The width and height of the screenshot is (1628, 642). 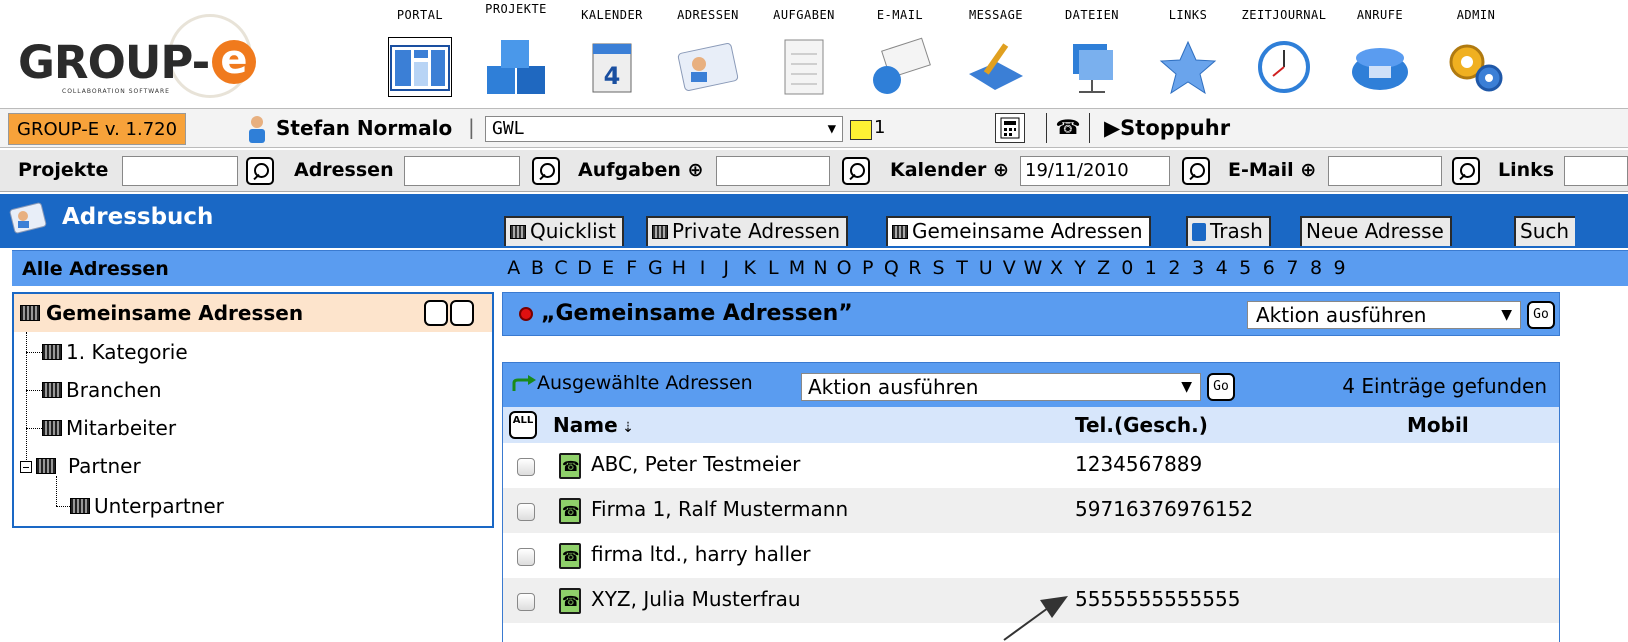 I want to click on tree-item-category: 1. Kategorie, so click(x=127, y=352).